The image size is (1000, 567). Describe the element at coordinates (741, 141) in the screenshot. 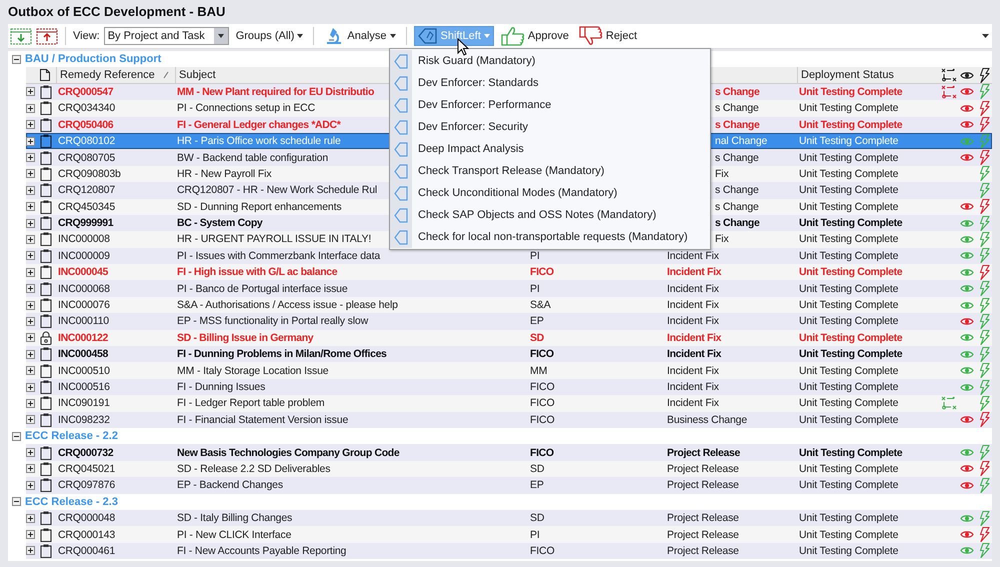

I see `table-cell: nal Change` at that location.